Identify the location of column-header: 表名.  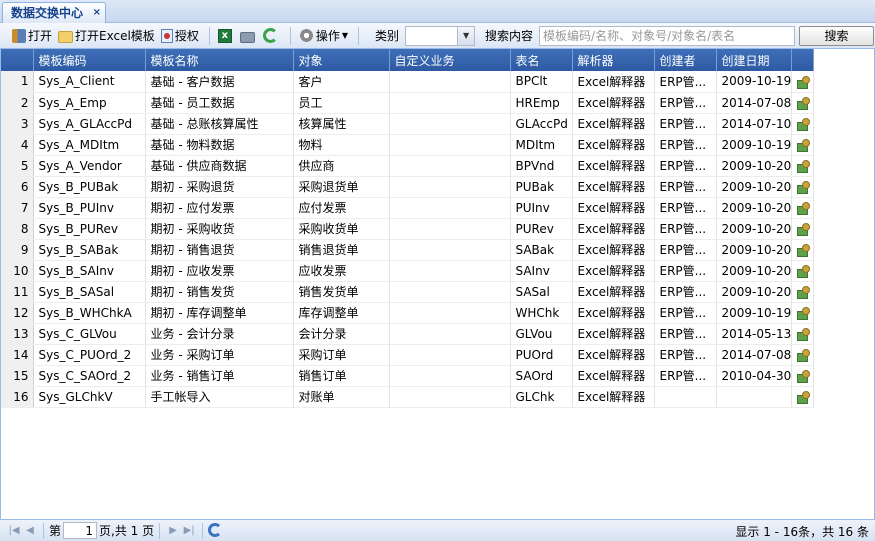
(541, 60).